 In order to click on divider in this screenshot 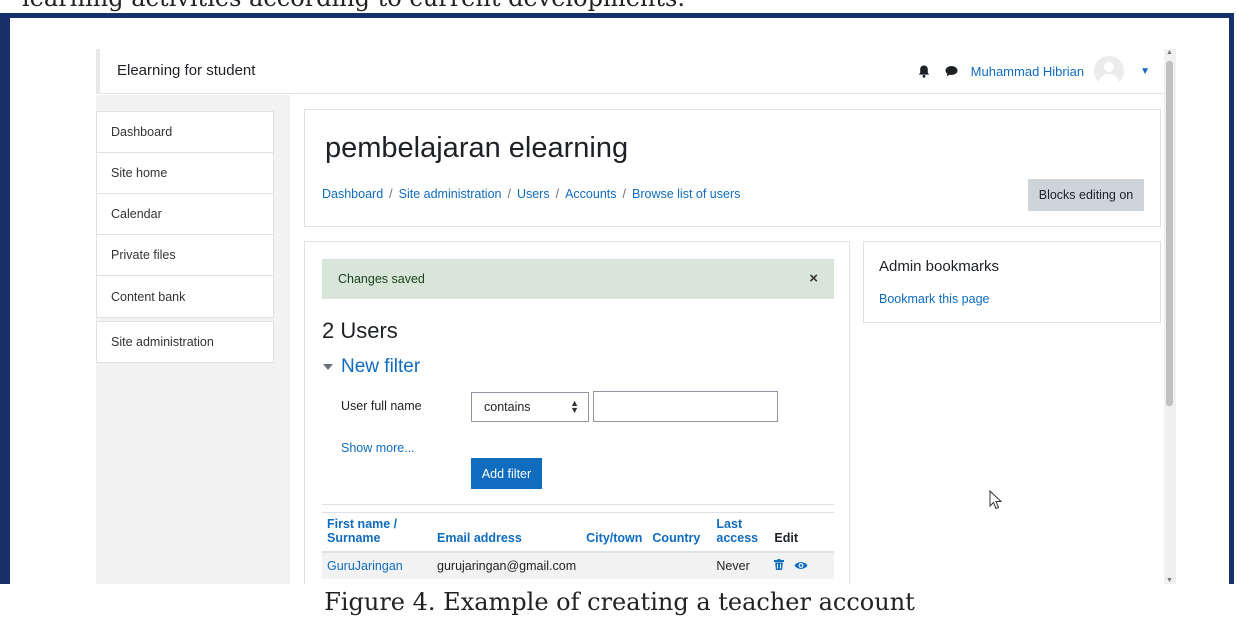, I will do `click(578, 504)`.